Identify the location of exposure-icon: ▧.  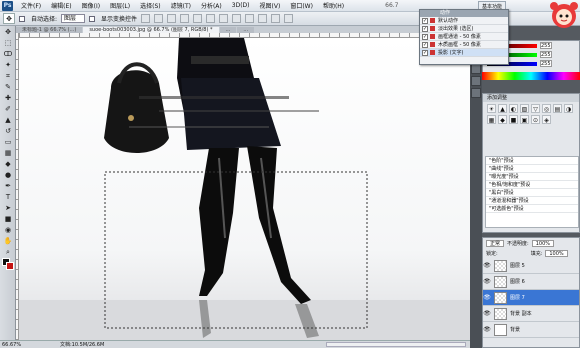
(524, 108).